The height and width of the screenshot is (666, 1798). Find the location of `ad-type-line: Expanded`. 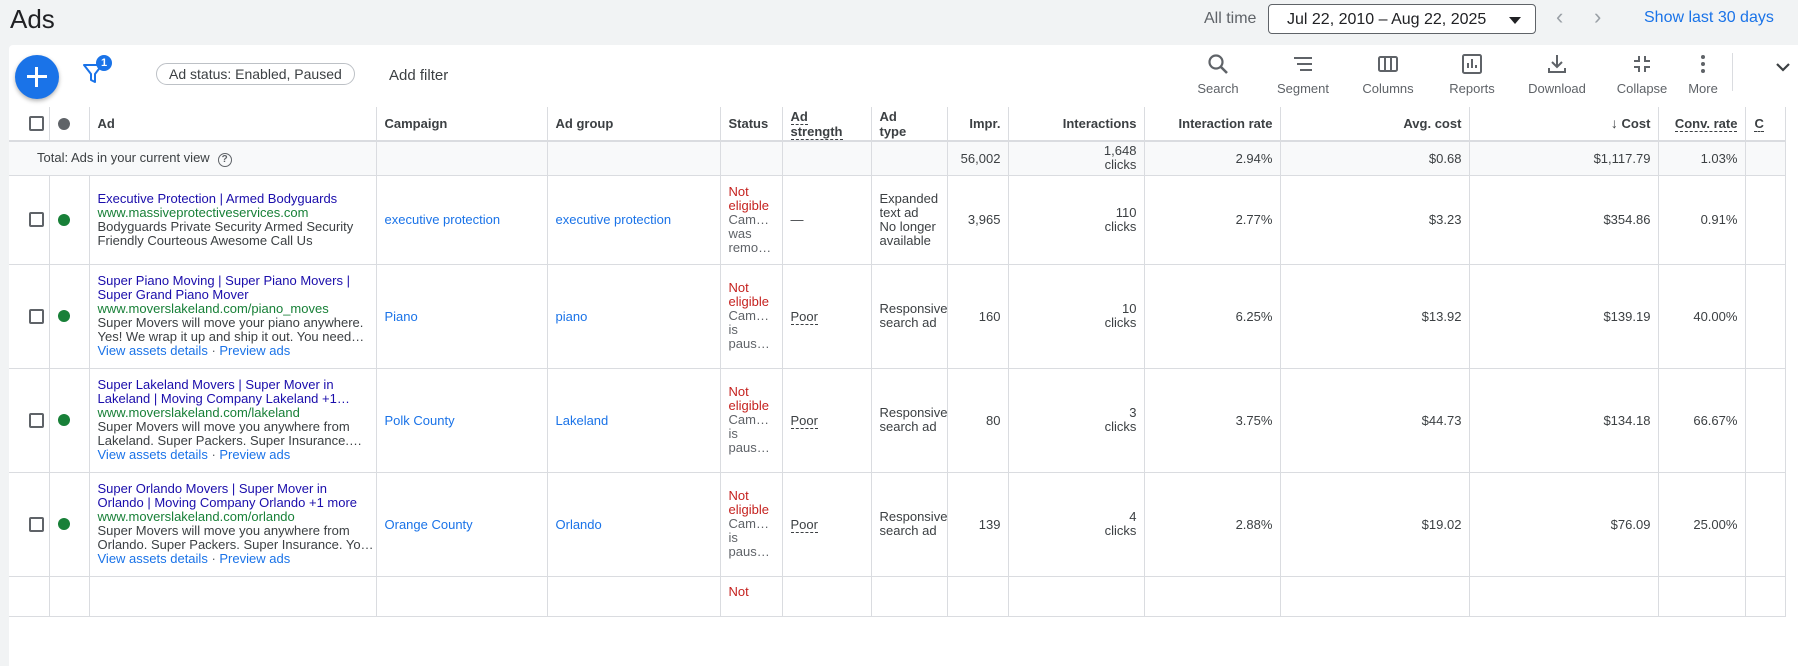

ad-type-line: Expanded is located at coordinates (909, 198).